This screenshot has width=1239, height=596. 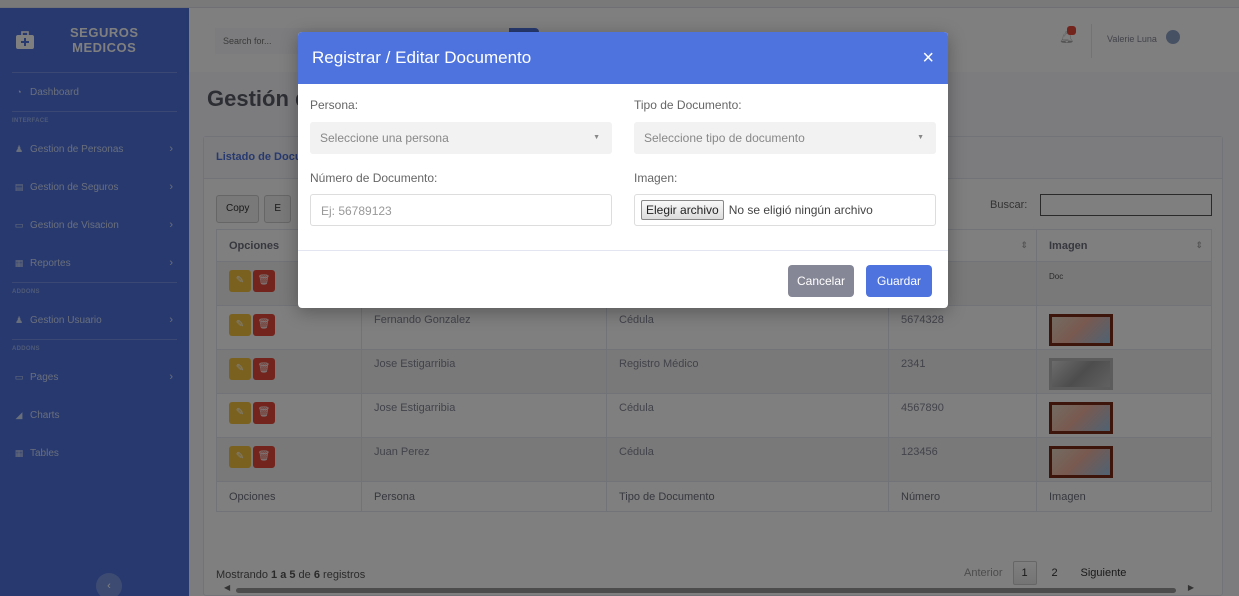 I want to click on tipo-label: Tipo de Documento:, so click(x=688, y=105).